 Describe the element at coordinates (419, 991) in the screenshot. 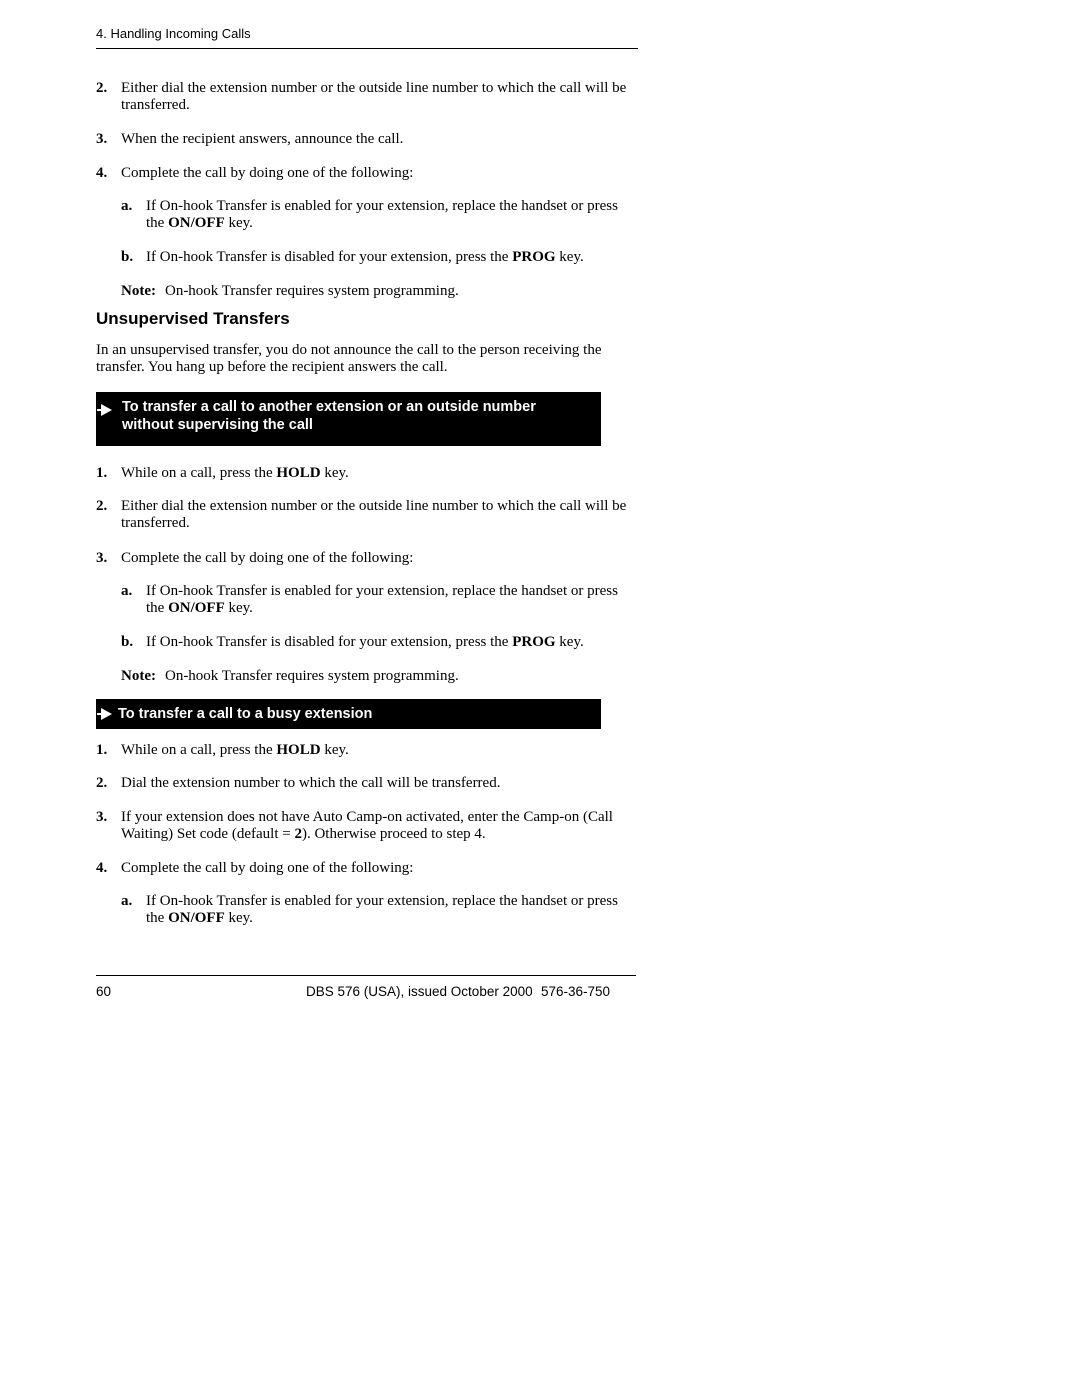

I see `document-title: DBS 576 (USA), issued October 2000` at that location.